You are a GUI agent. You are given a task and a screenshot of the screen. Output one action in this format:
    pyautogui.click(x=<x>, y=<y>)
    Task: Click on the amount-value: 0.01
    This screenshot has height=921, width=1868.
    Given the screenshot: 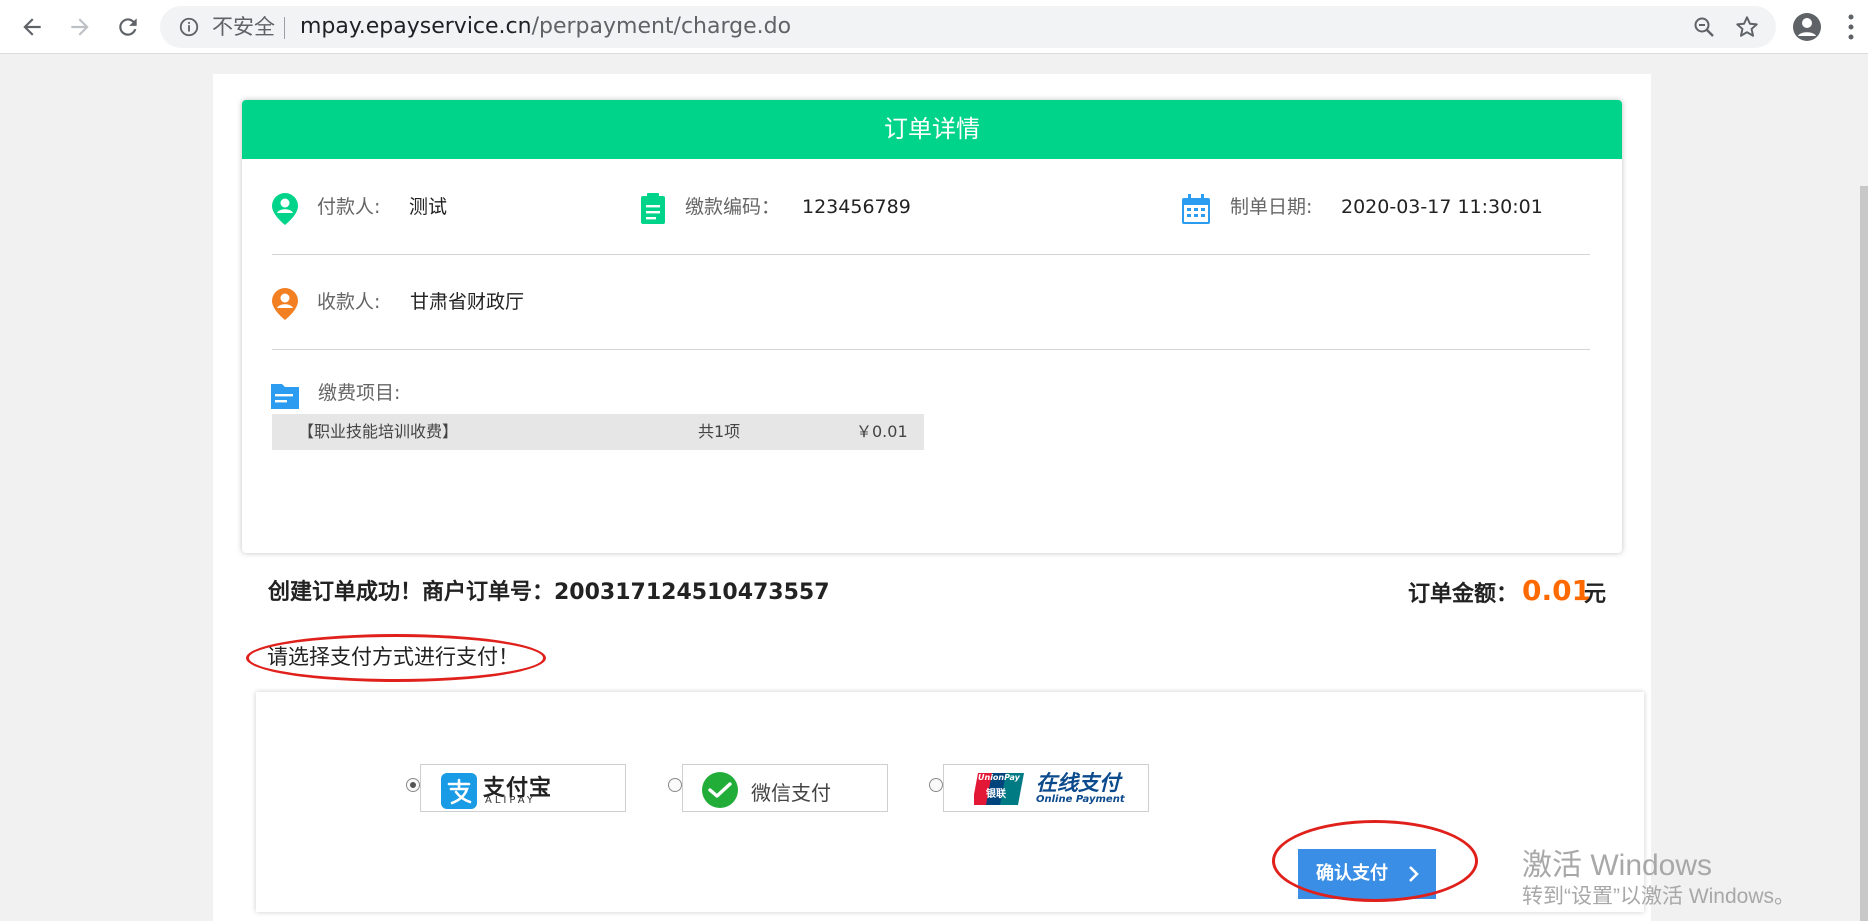 What is the action you would take?
    pyautogui.click(x=1557, y=590)
    